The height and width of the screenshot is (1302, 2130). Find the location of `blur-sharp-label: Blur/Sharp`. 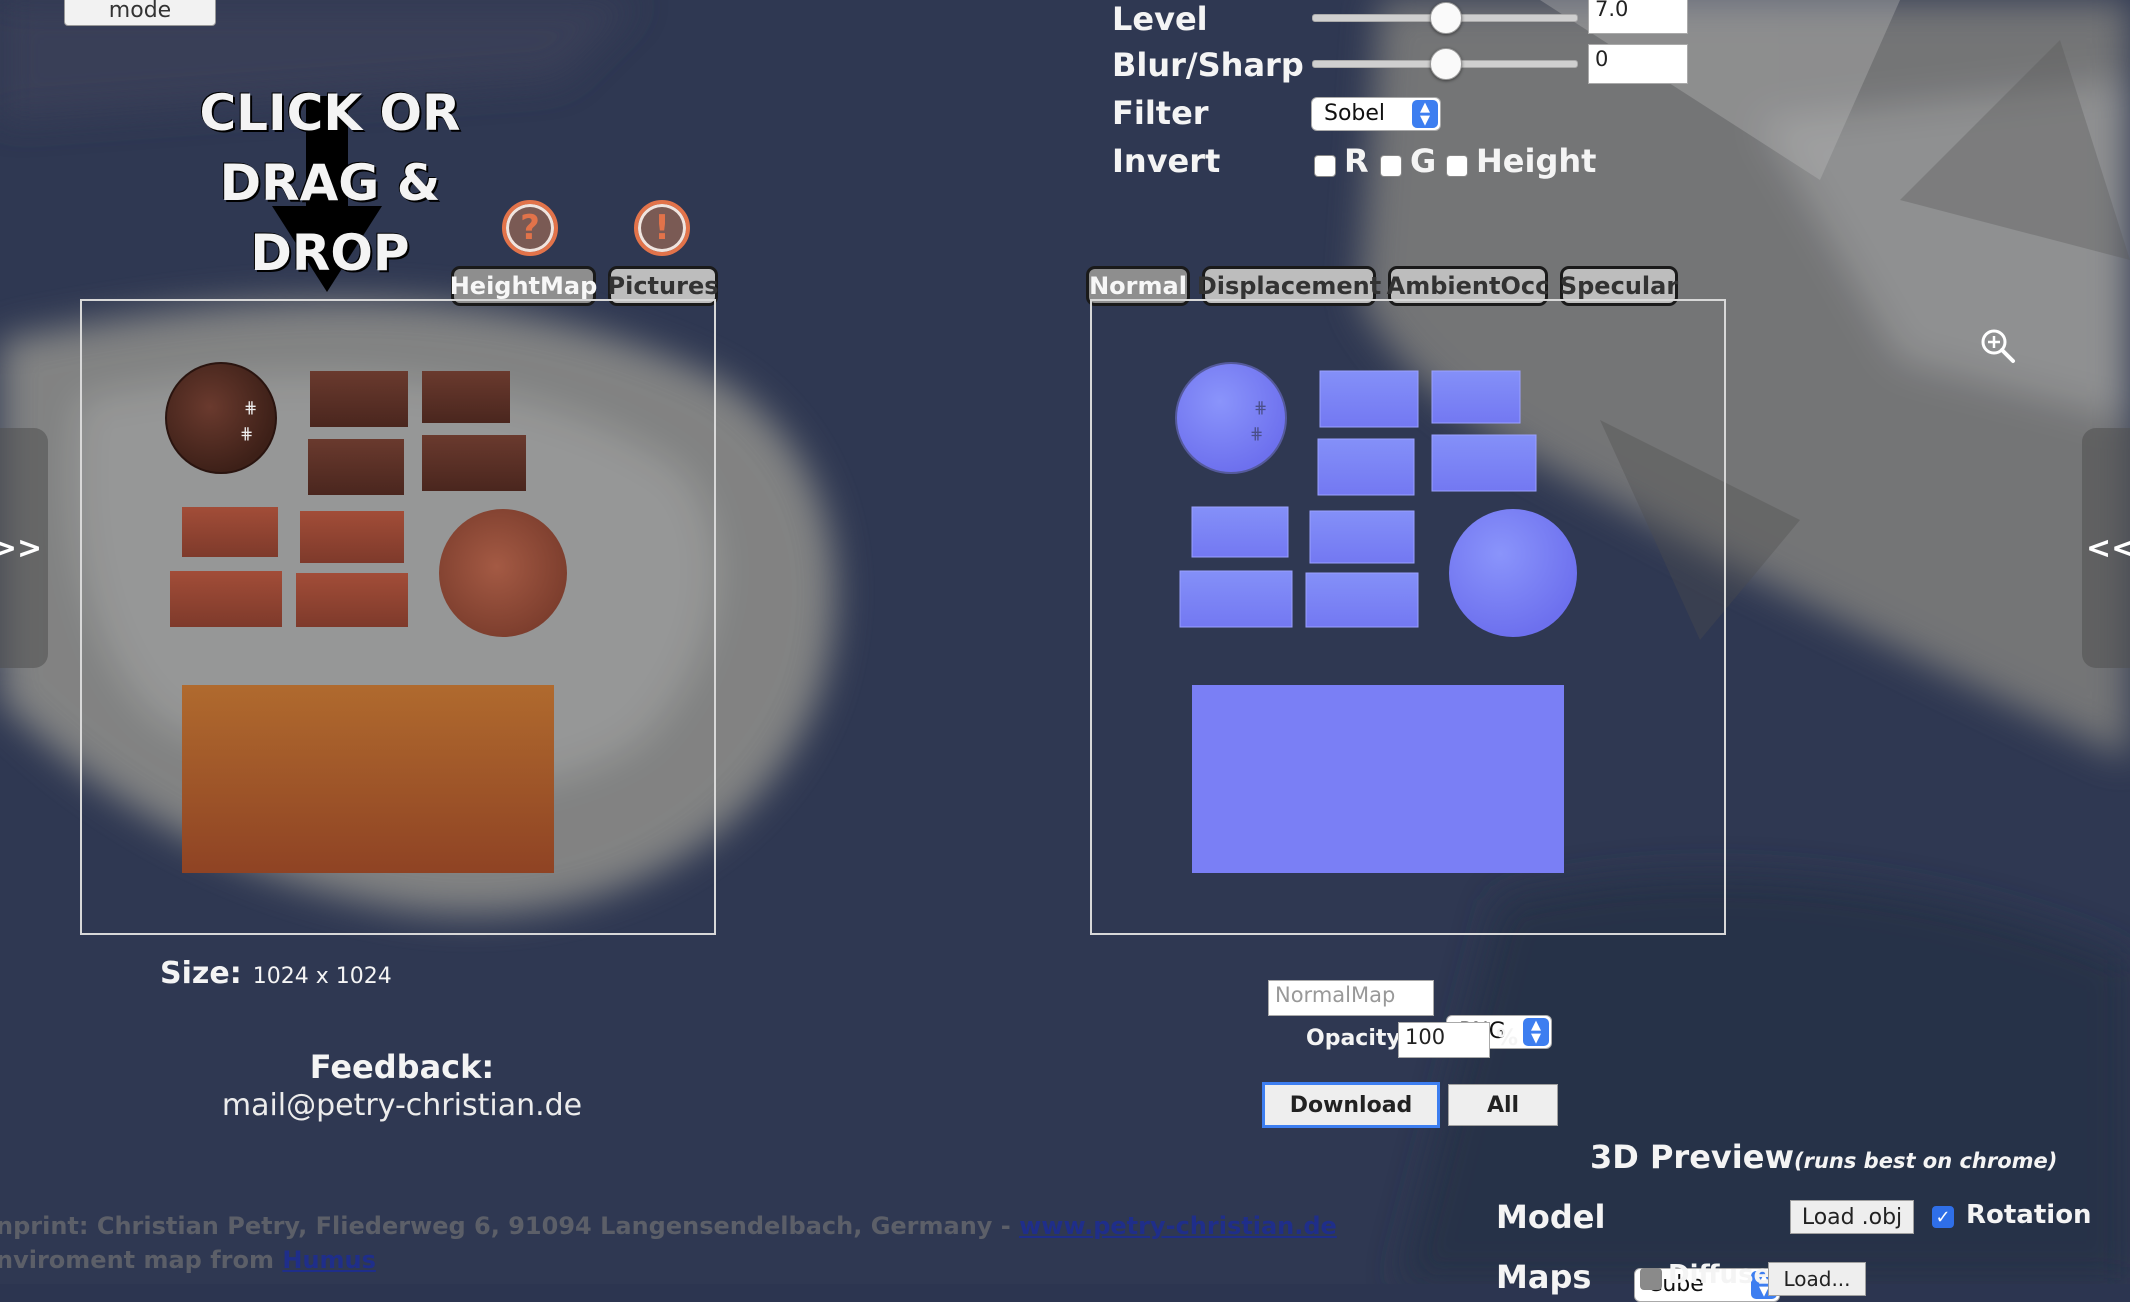

blur-sharp-label: Blur/Sharp is located at coordinates (1208, 65).